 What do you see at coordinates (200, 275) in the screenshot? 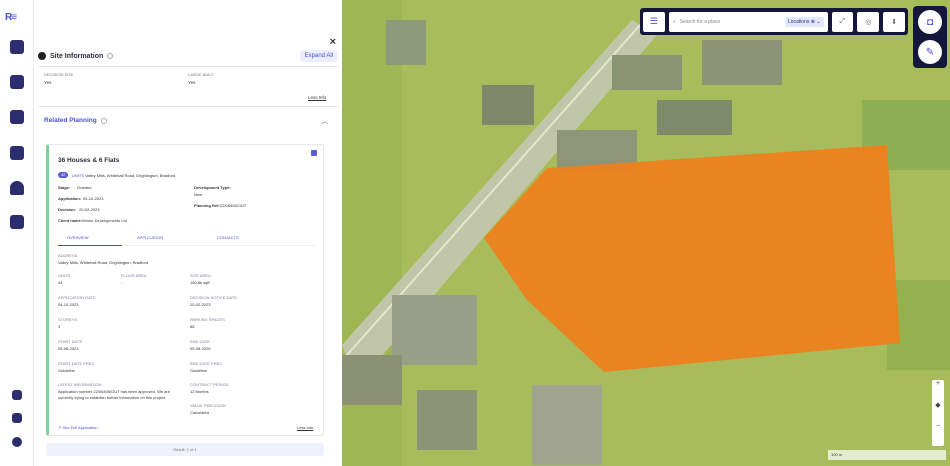
I see `site-area-label: SITE AREA` at bounding box center [200, 275].